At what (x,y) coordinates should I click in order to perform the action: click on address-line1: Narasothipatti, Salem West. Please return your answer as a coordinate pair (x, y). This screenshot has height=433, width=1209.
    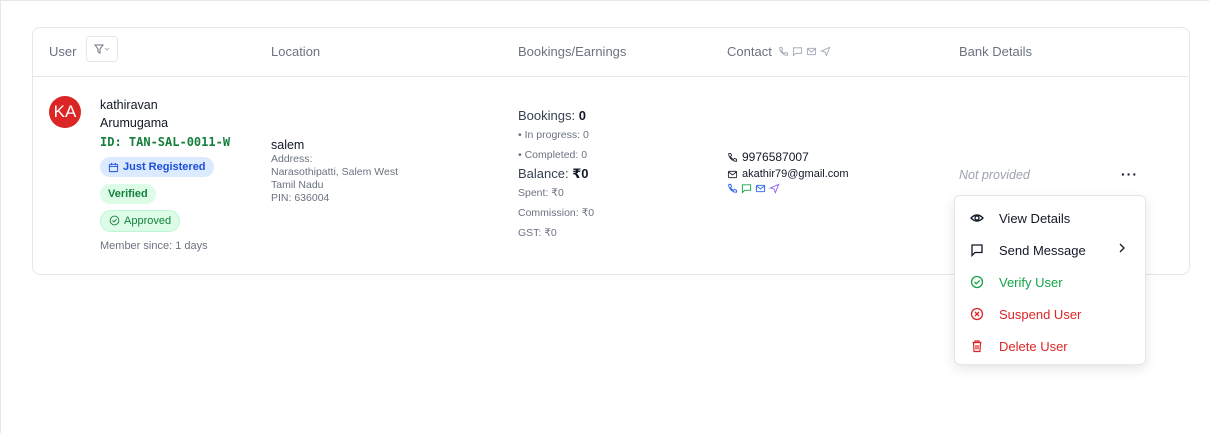
    Looking at the image, I should click on (335, 172).